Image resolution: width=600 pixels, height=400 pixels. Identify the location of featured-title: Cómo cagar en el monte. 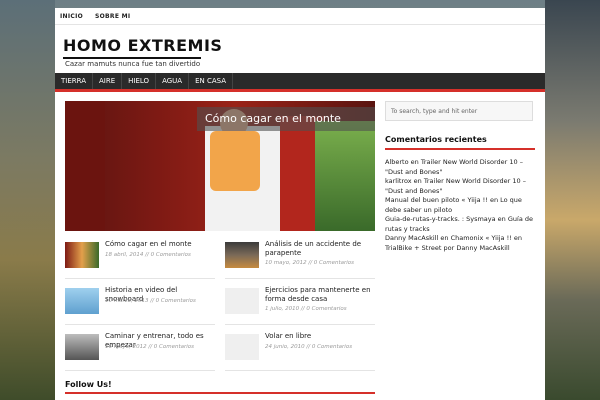
(286, 119).